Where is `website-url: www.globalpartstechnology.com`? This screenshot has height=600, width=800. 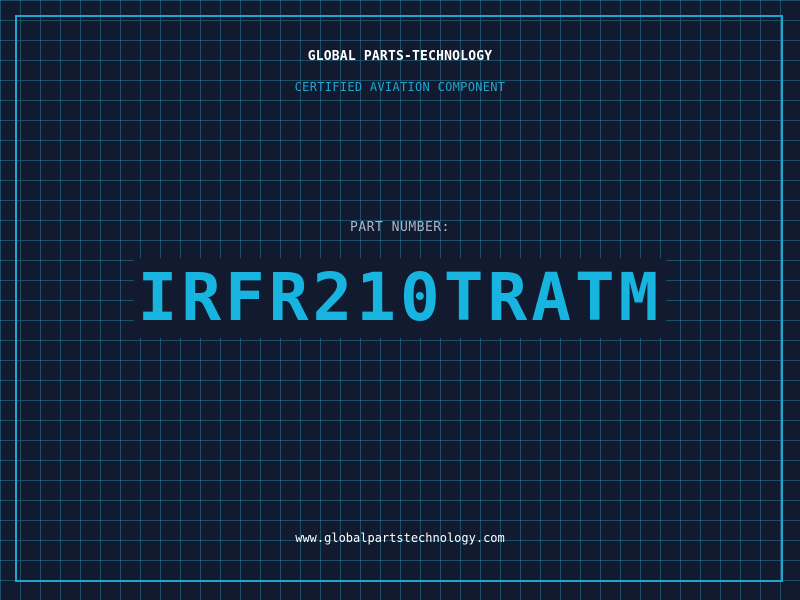 website-url: www.globalpartstechnology.com is located at coordinates (400, 538).